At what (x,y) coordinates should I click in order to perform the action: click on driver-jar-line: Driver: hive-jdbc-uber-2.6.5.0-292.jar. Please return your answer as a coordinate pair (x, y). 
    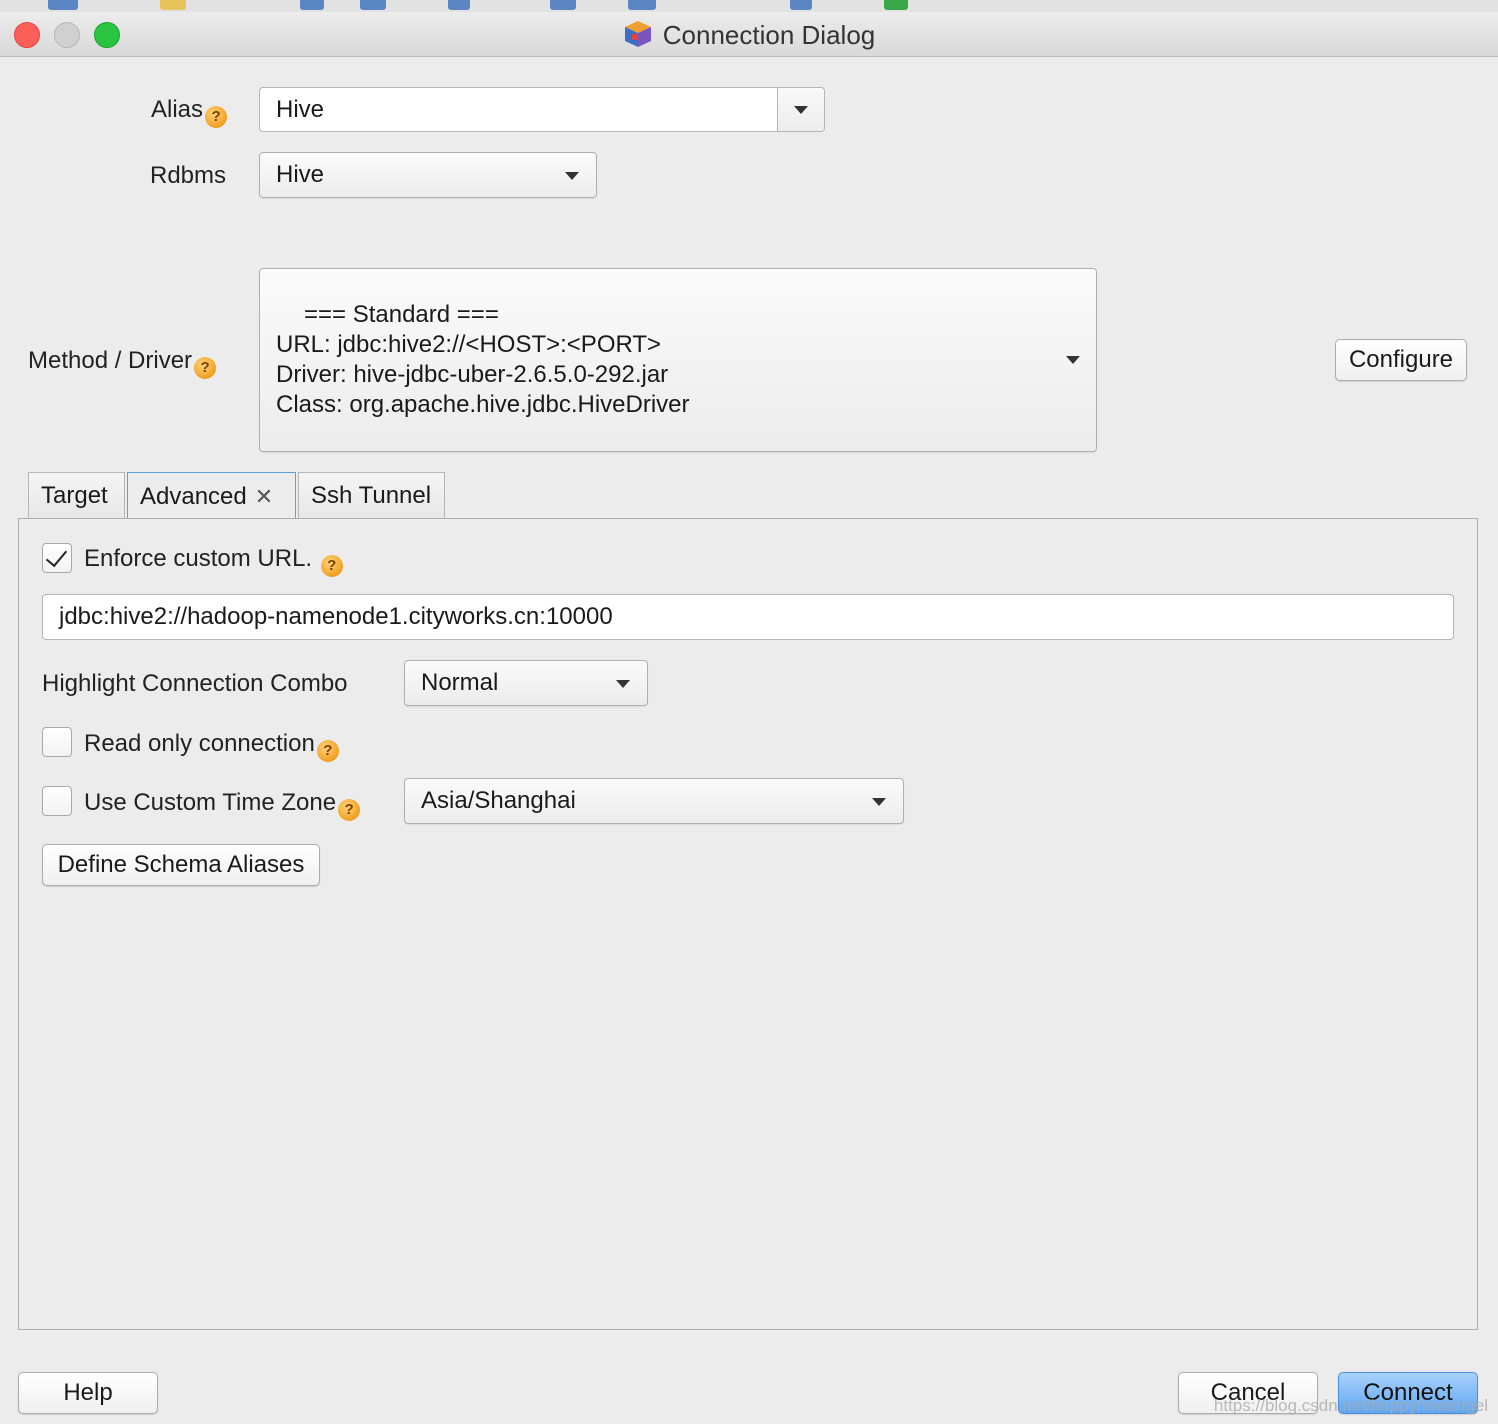
    Looking at the image, I should click on (472, 374).